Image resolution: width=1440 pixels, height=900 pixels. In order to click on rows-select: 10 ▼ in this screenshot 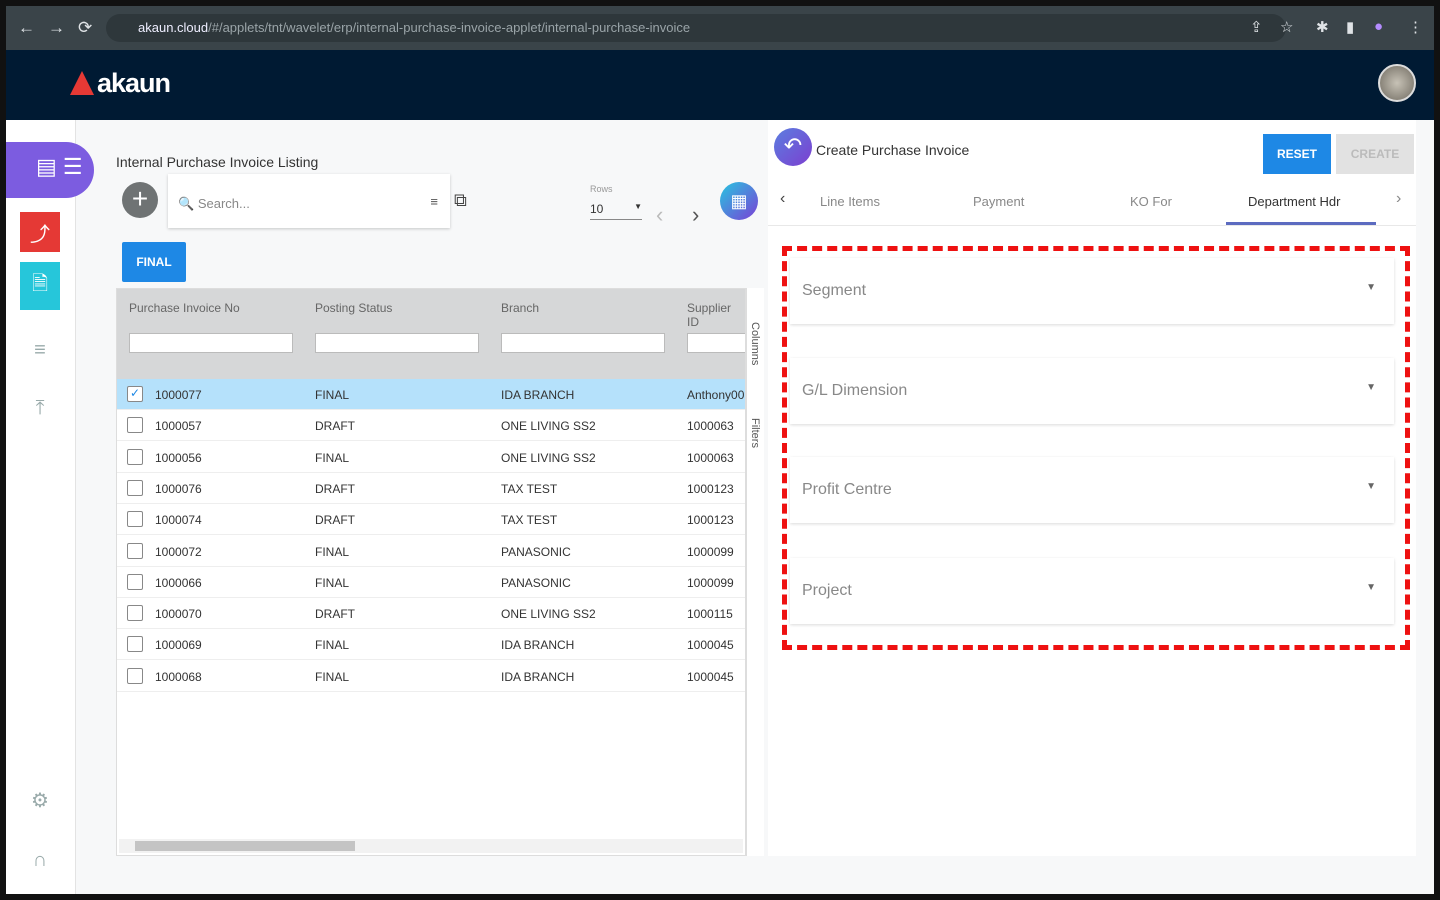, I will do `click(616, 211)`.